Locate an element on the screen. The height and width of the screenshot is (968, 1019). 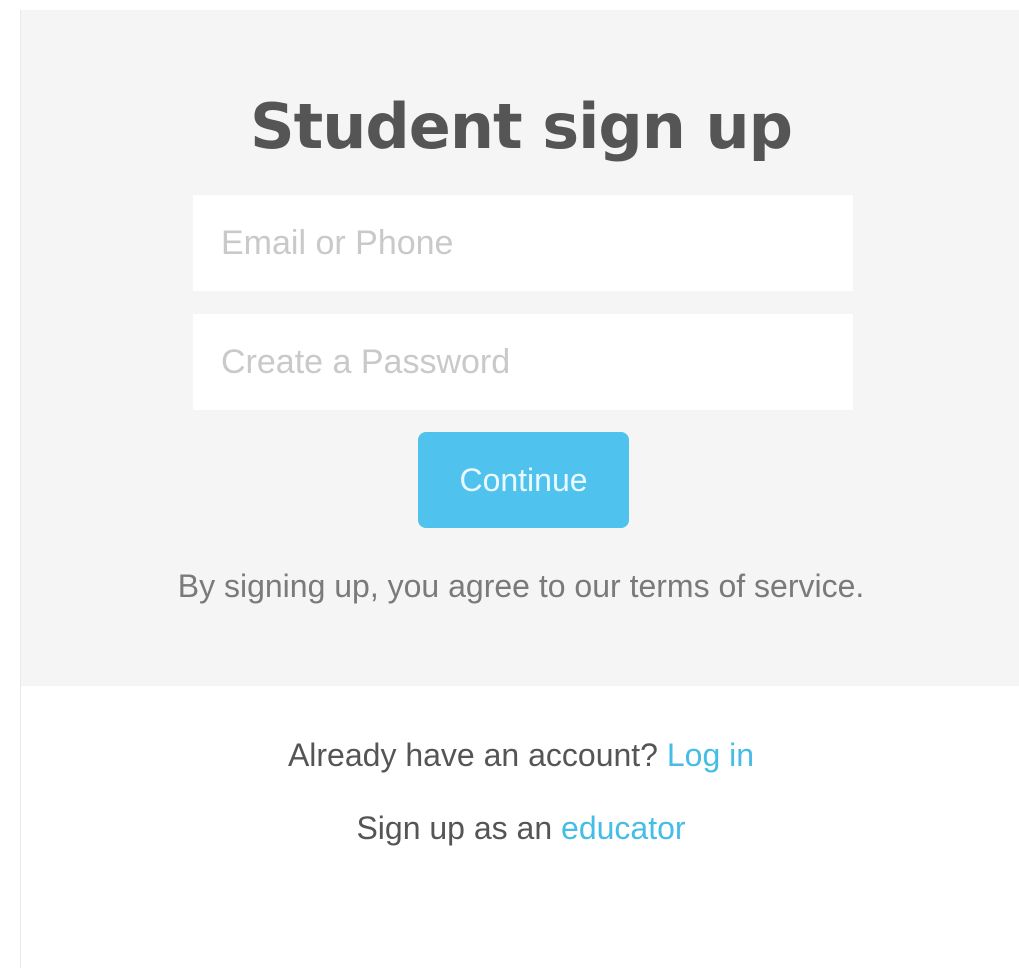
educator-signup-link: educator is located at coordinates (623, 828).